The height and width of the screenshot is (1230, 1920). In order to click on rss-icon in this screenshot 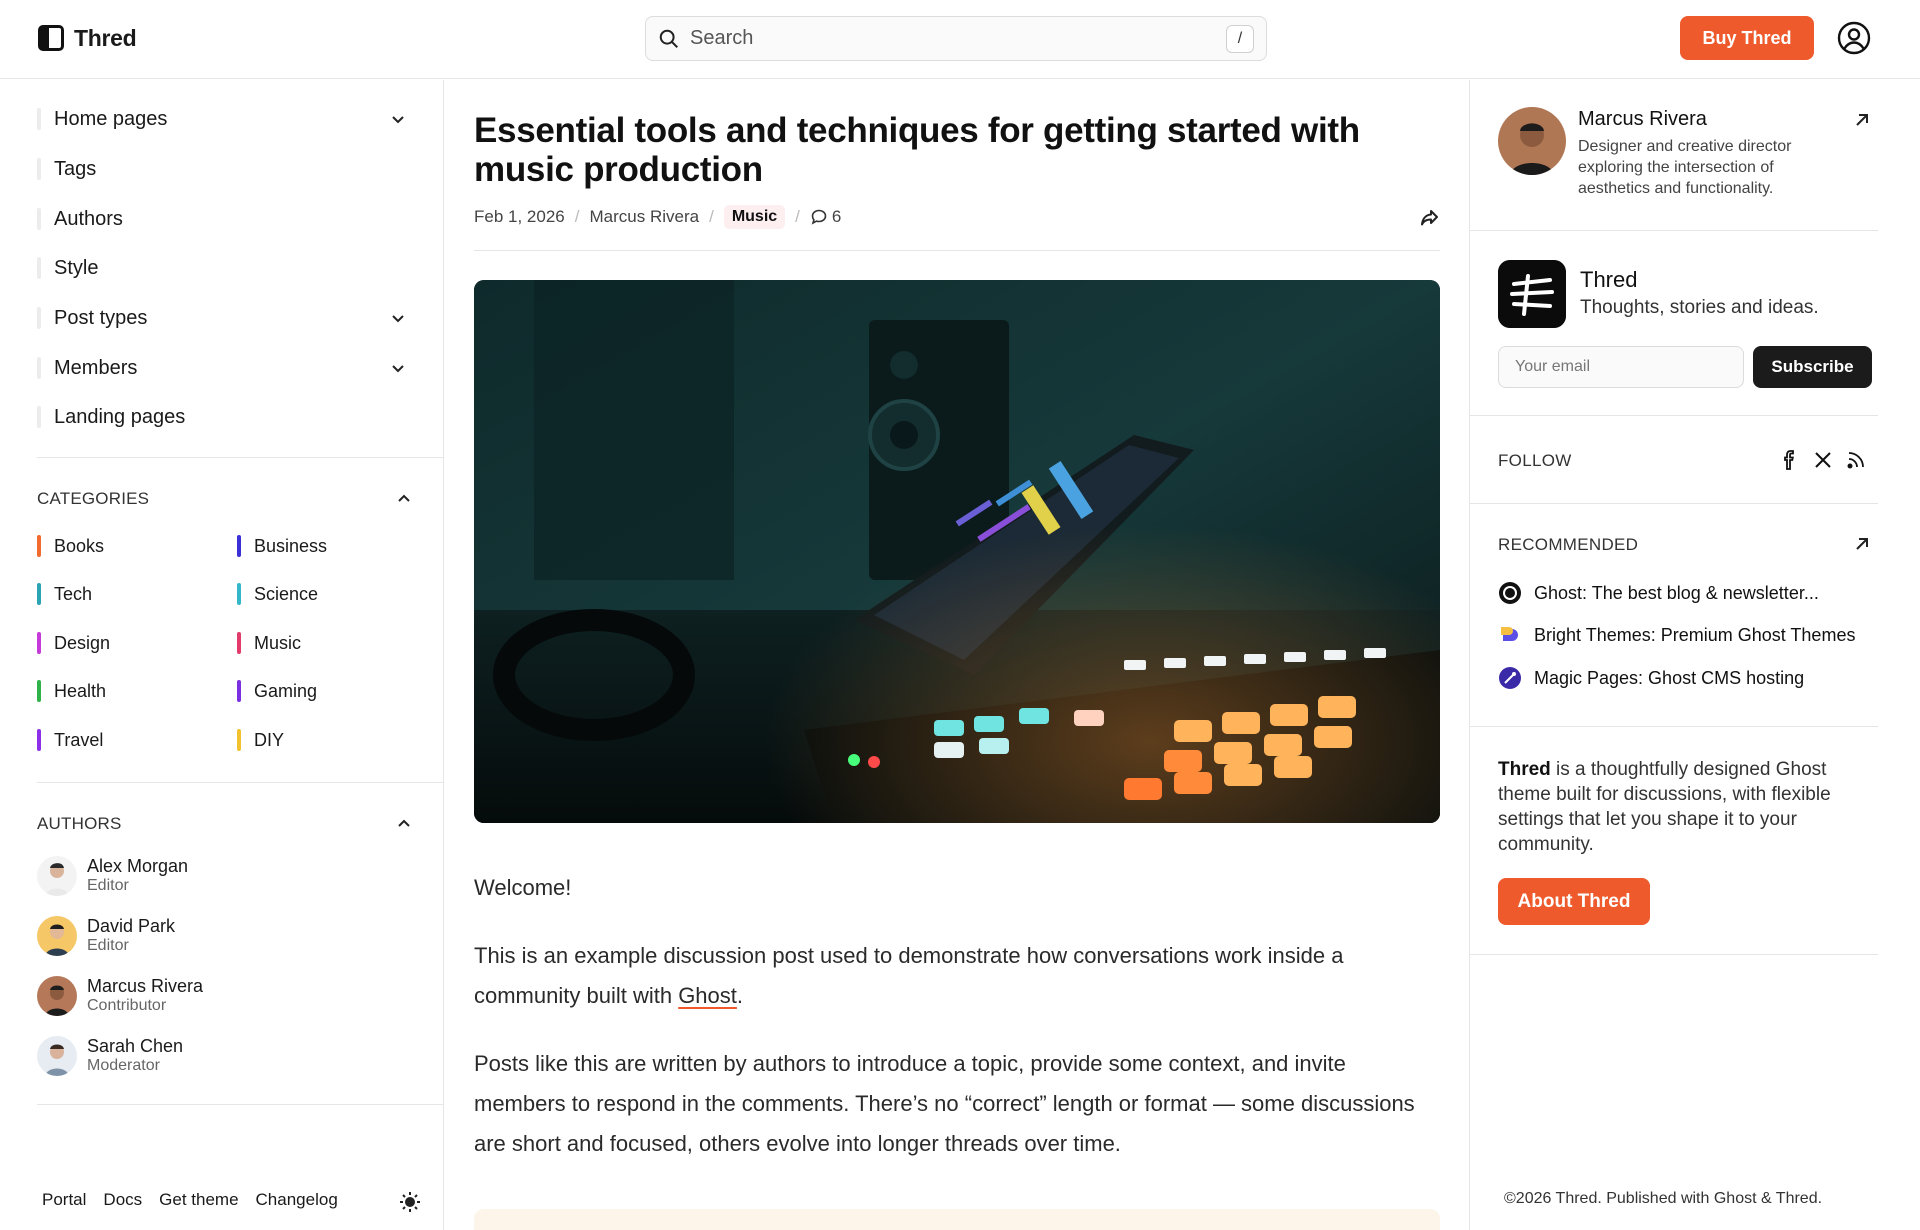, I will do `click(1856, 460)`.